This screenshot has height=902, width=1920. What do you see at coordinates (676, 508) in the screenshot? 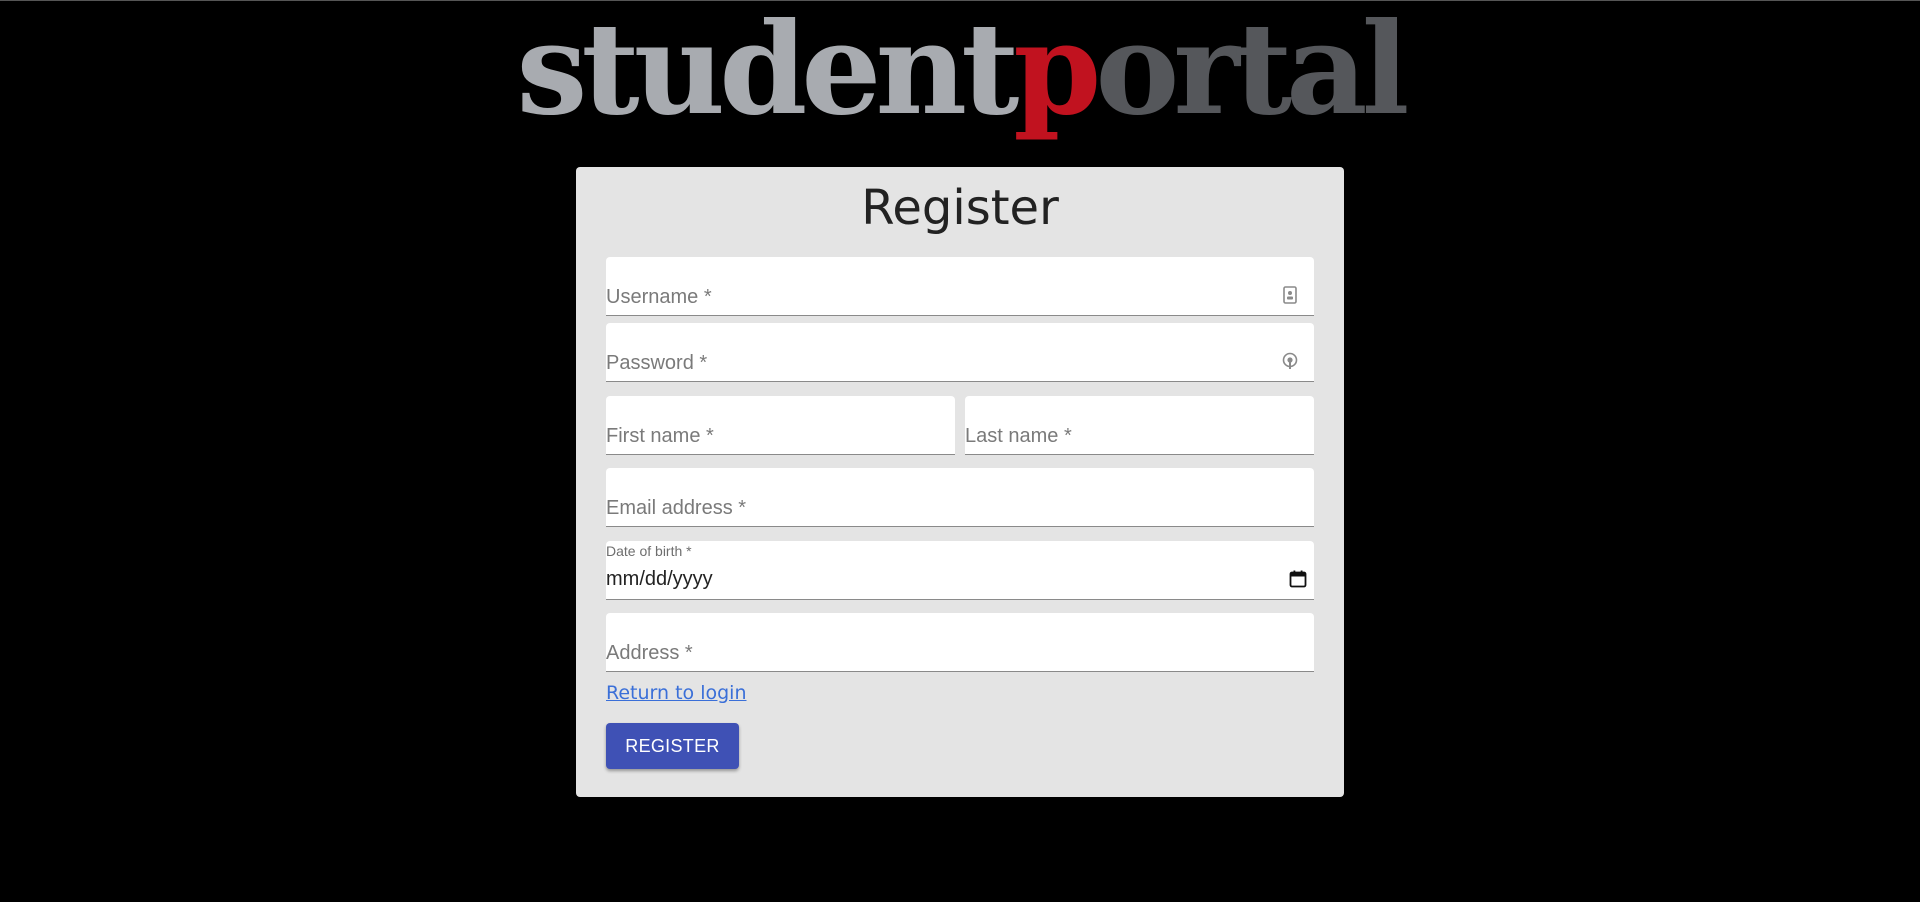
I see `email-label: Email address *` at bounding box center [676, 508].